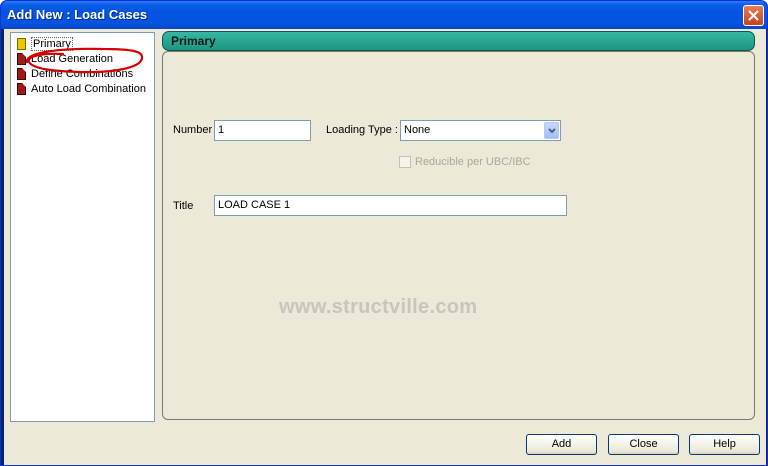 This screenshot has height=466, width=768. What do you see at coordinates (384, 15) in the screenshot?
I see `title-bar: Add New : Load Cases` at bounding box center [384, 15].